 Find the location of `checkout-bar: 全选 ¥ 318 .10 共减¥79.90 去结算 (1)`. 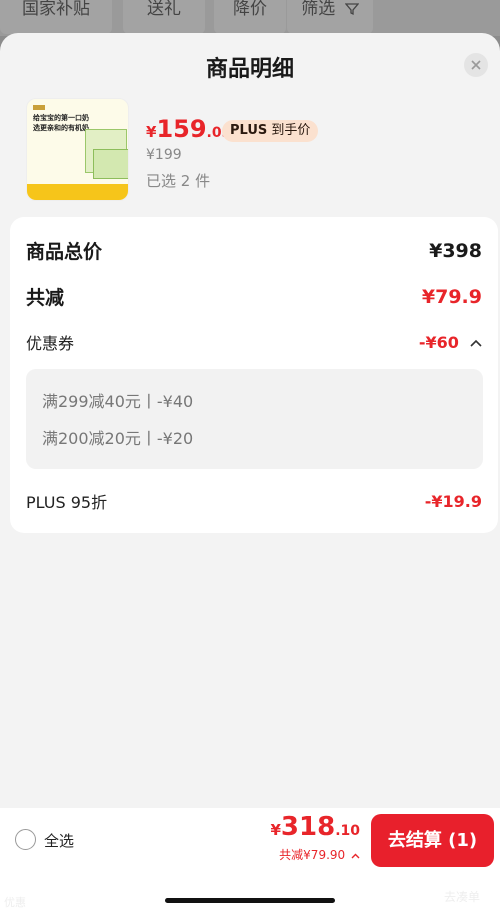

checkout-bar: 全选 ¥ 318 .10 共减¥79.90 去结算 (1) is located at coordinates (250, 839).